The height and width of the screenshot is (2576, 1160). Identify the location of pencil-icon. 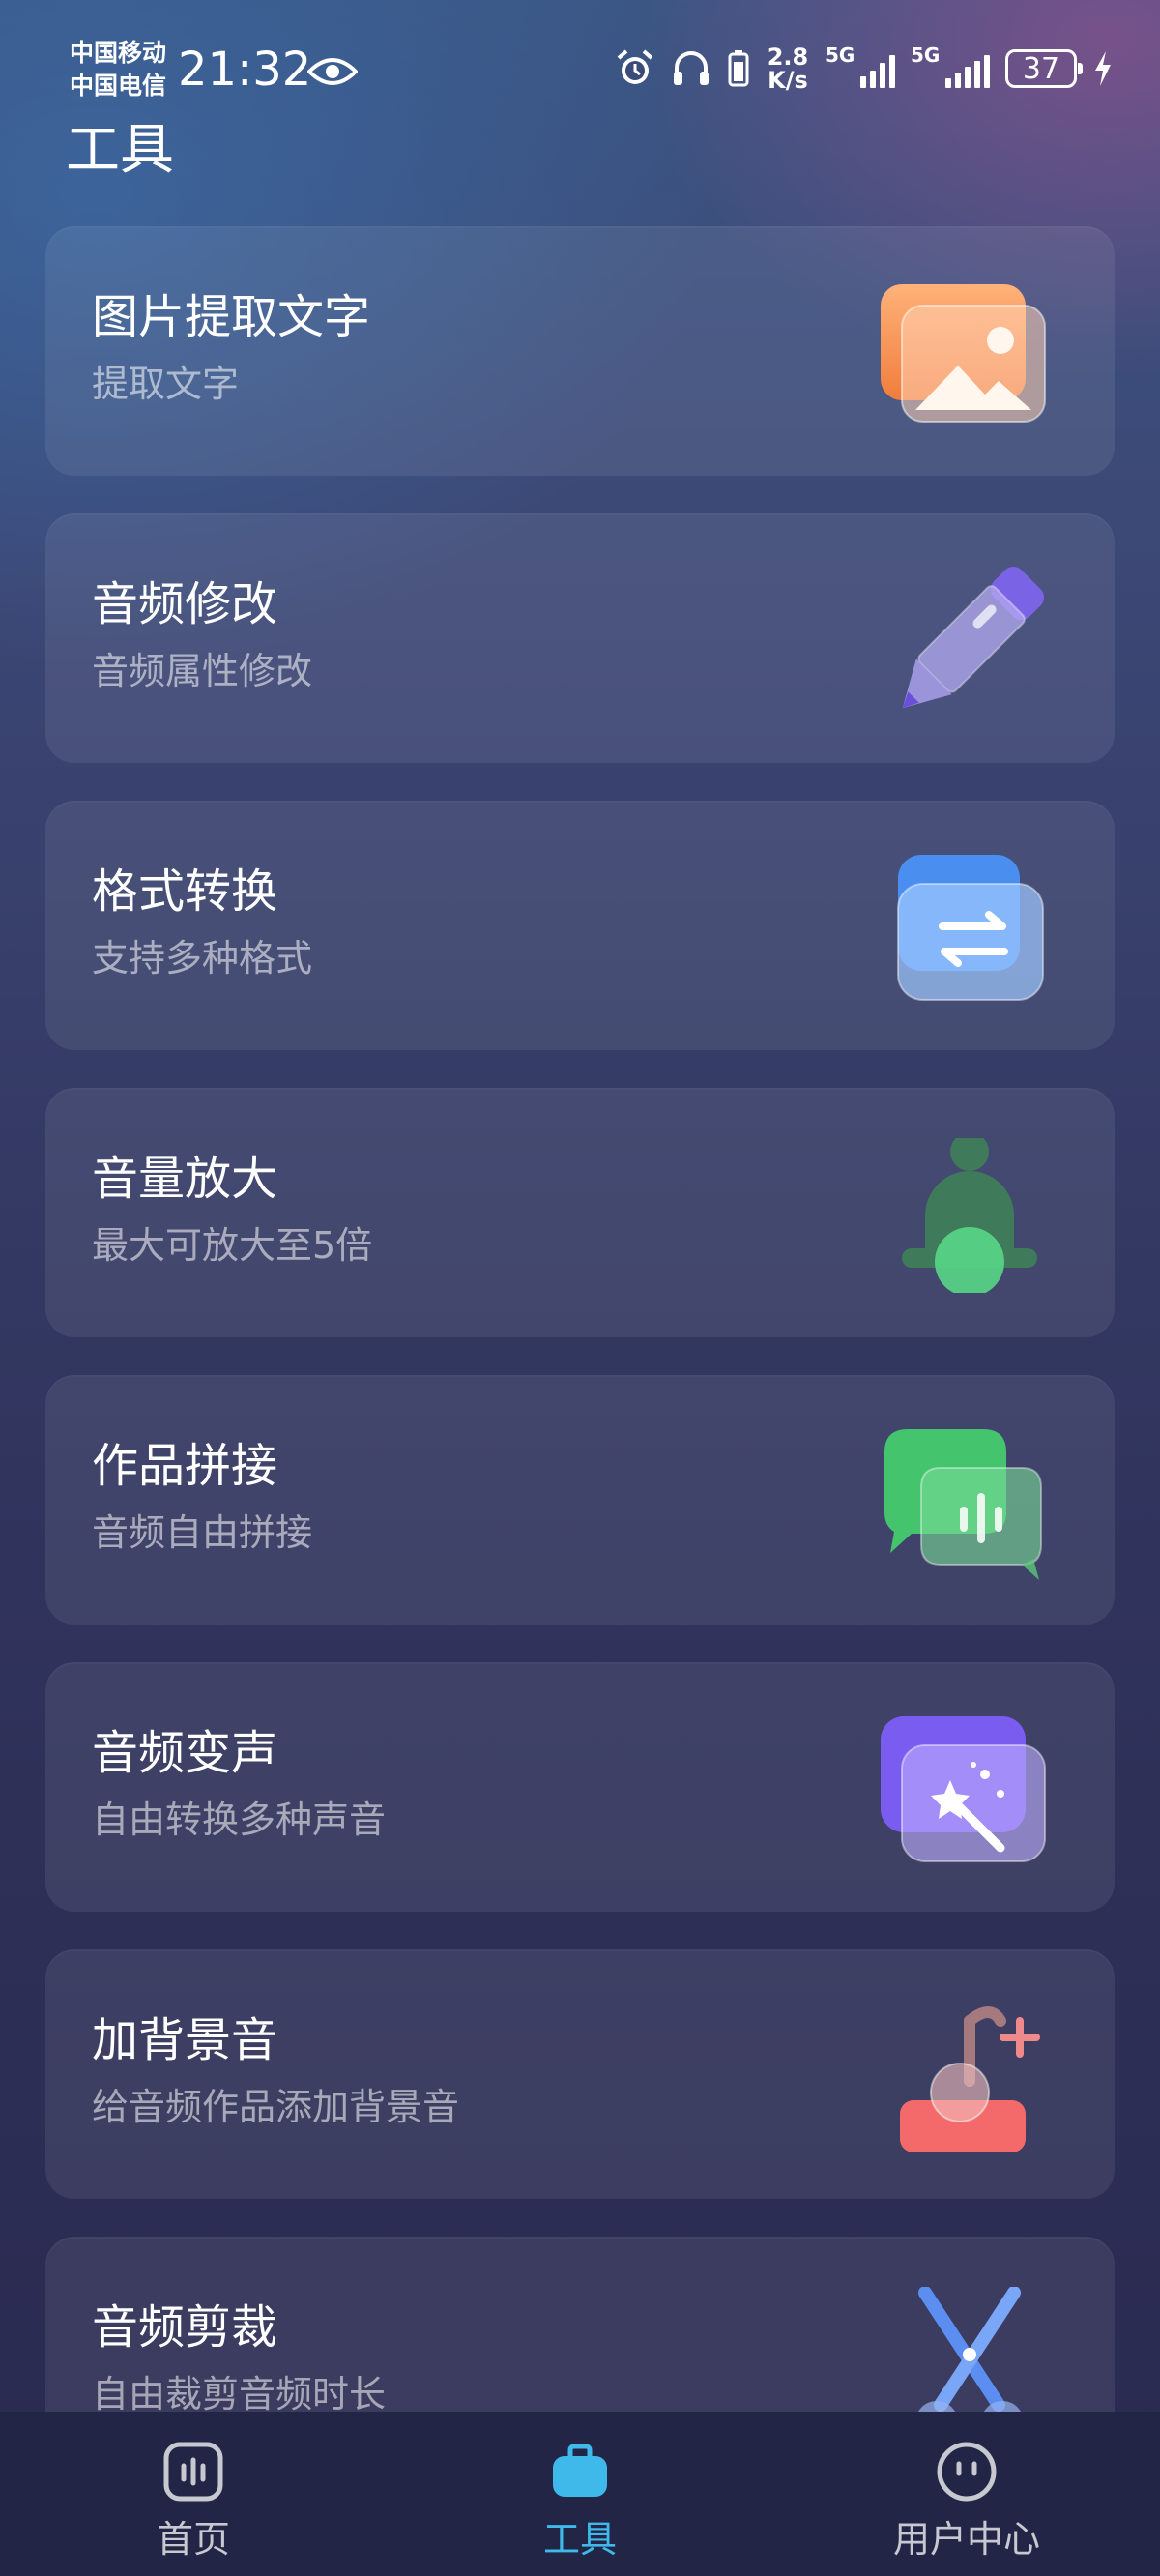
(973, 637).